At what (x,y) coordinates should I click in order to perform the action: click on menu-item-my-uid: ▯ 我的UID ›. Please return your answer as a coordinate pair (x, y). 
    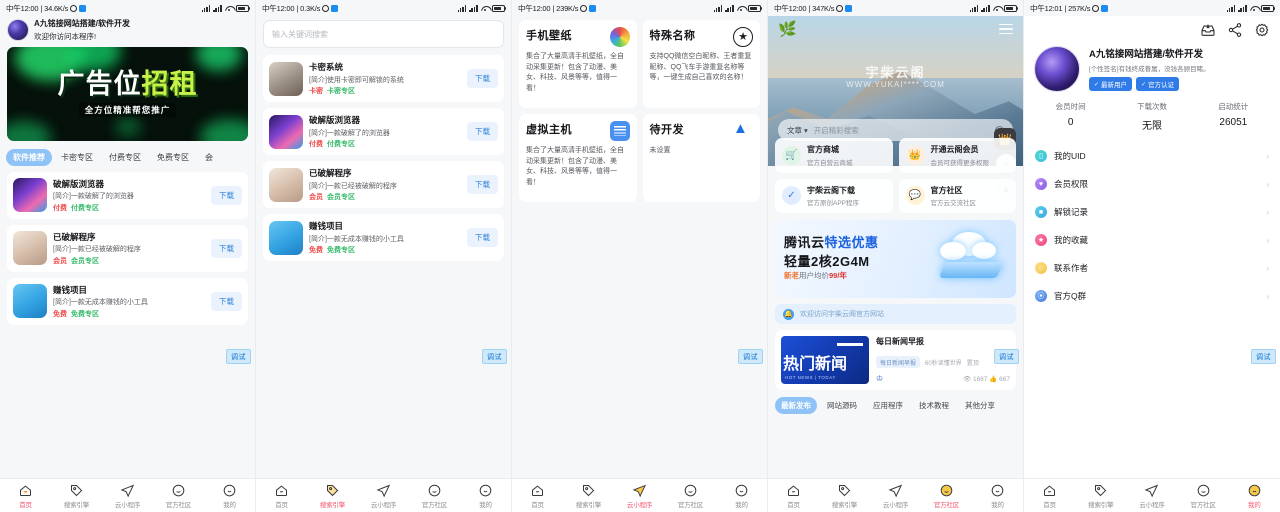
    Looking at the image, I should click on (1152, 156).